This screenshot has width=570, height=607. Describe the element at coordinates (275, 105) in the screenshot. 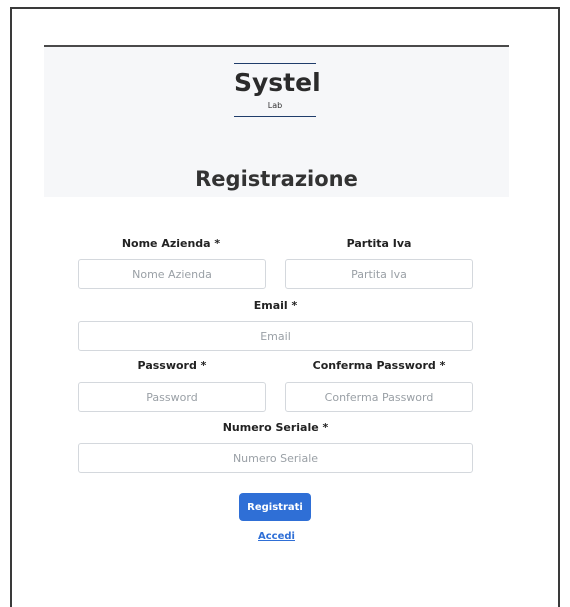

I see `logo-subtitle: Lab` at that location.